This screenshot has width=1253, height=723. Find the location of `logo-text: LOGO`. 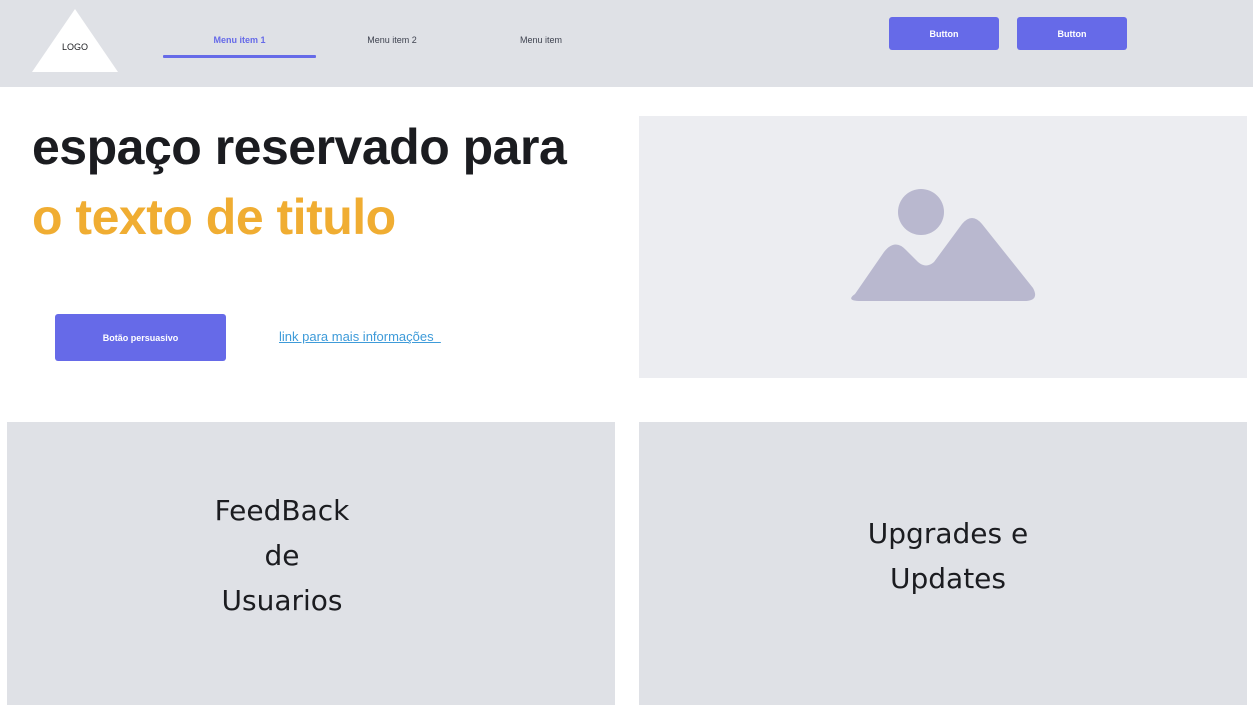

logo-text: LOGO is located at coordinates (74, 47).